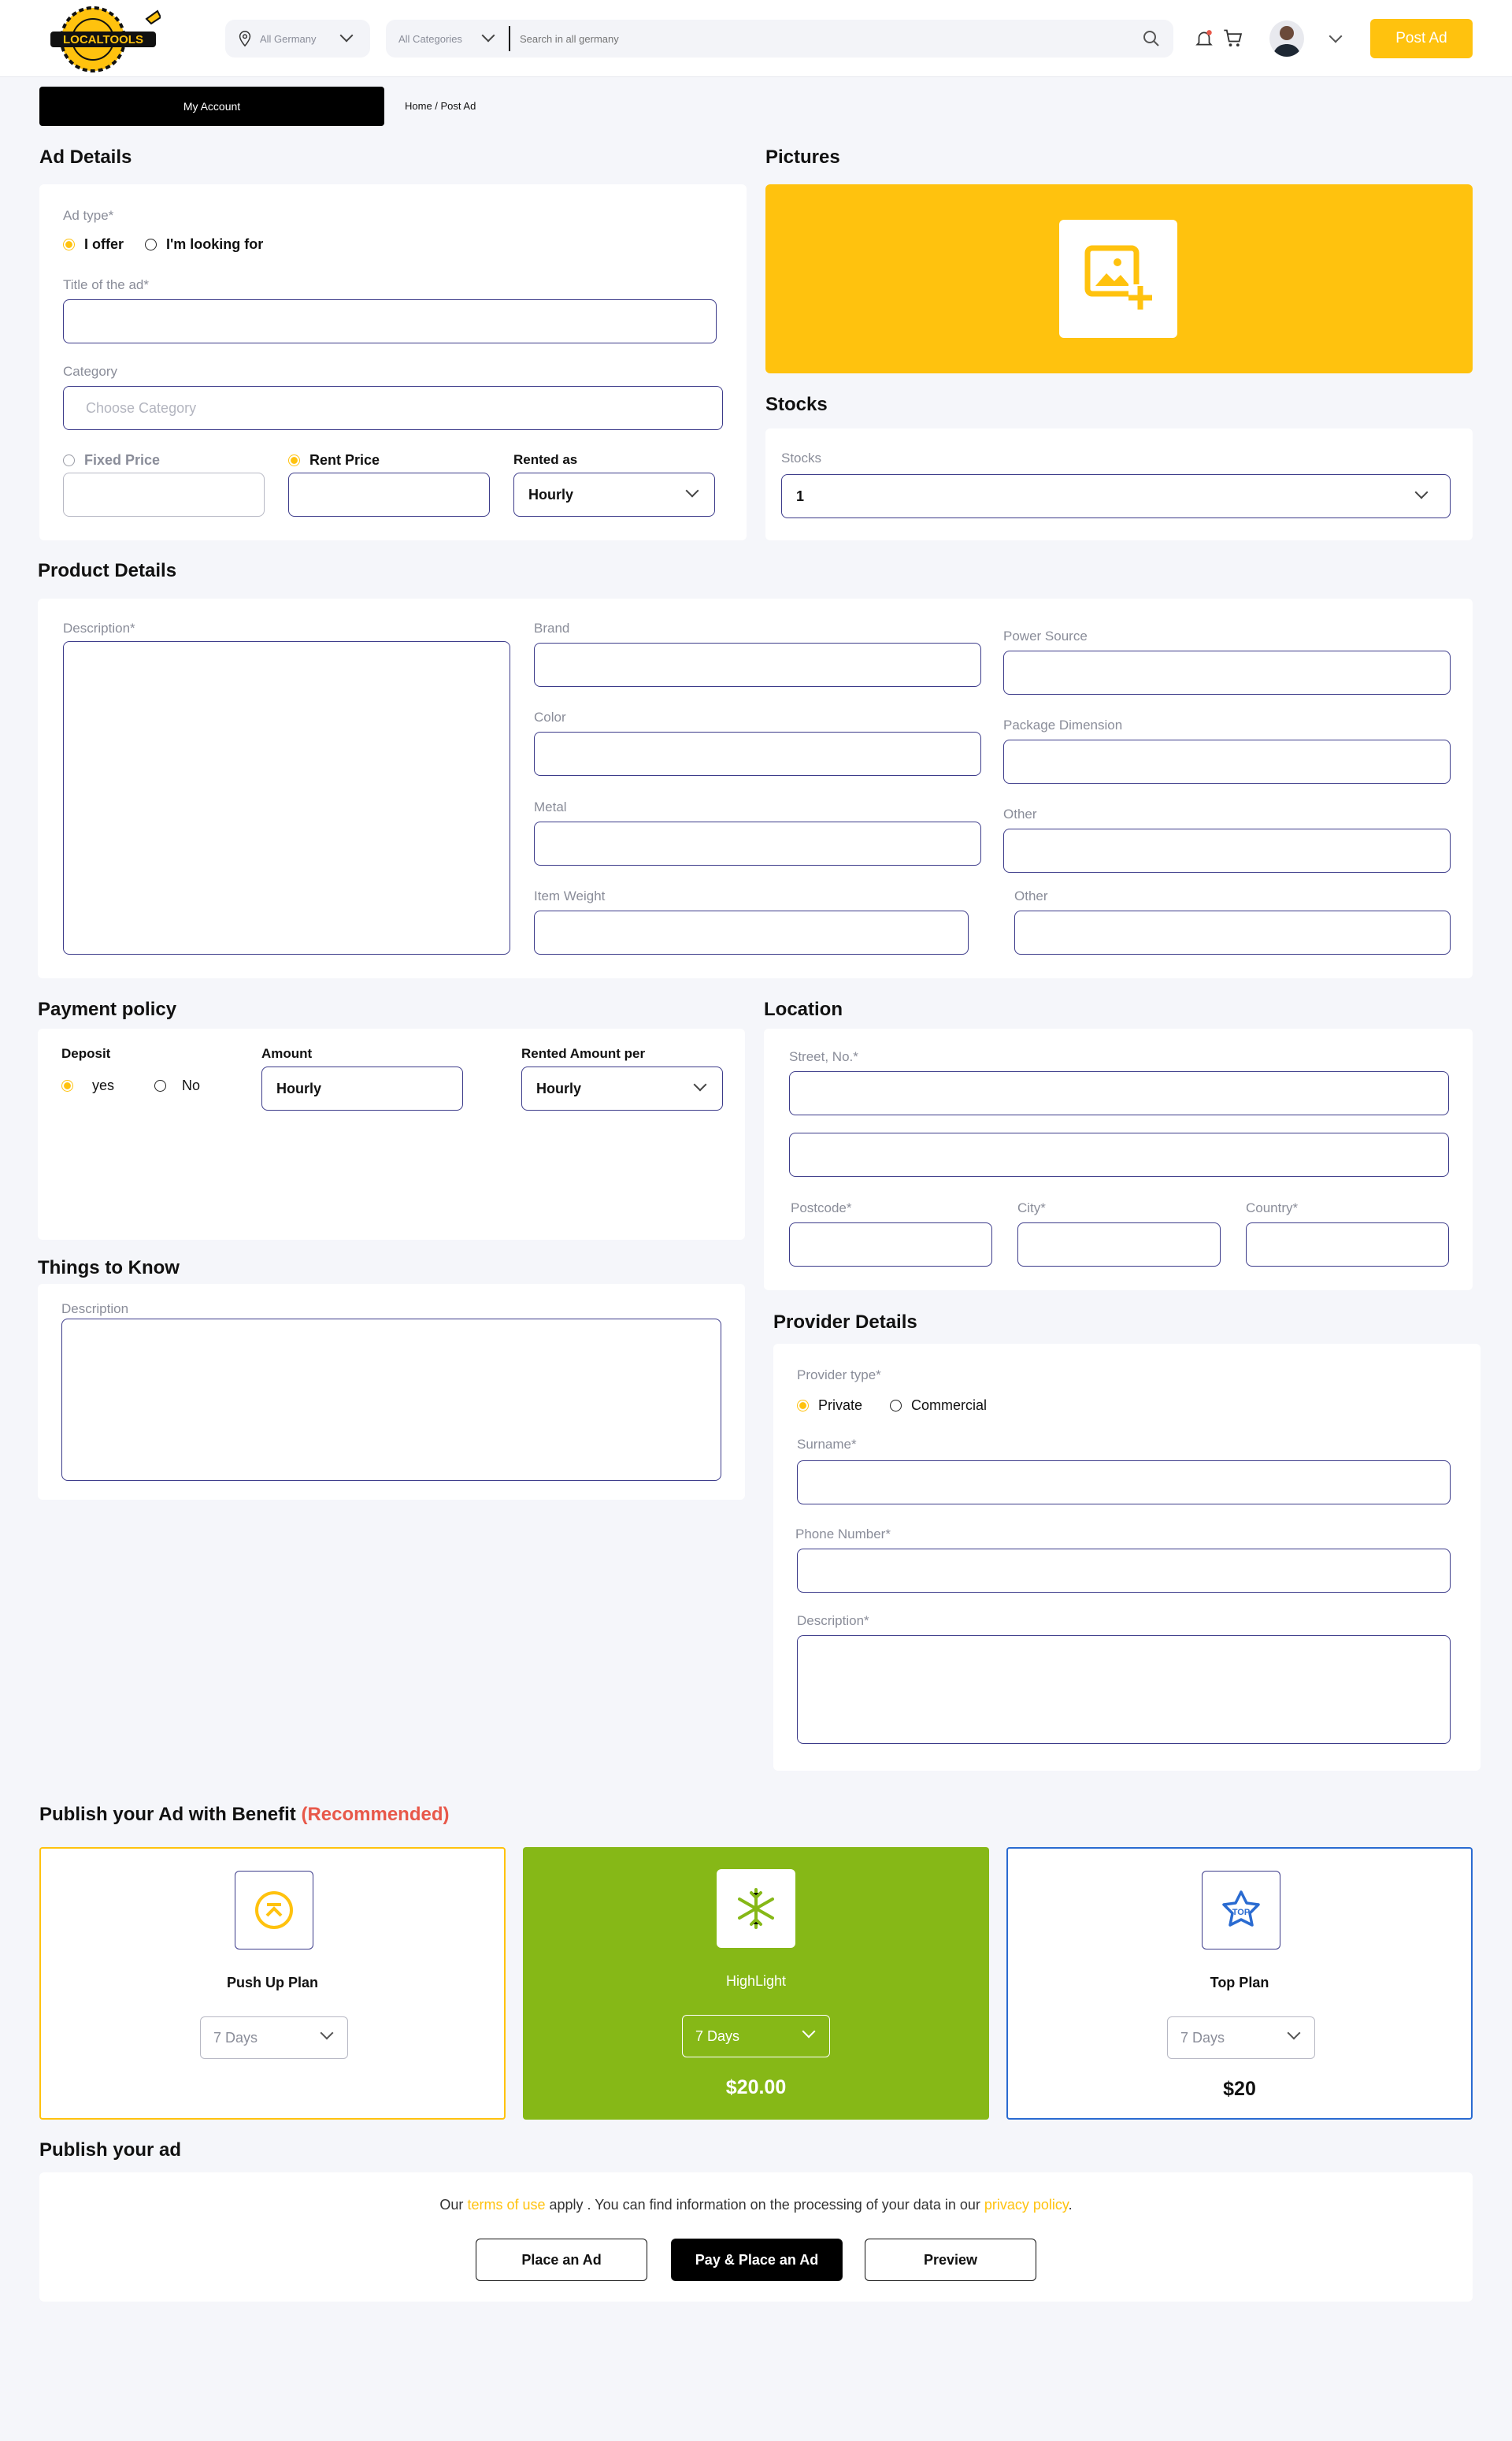  What do you see at coordinates (1124, 1482) in the screenshot?
I see `surname-input` at bounding box center [1124, 1482].